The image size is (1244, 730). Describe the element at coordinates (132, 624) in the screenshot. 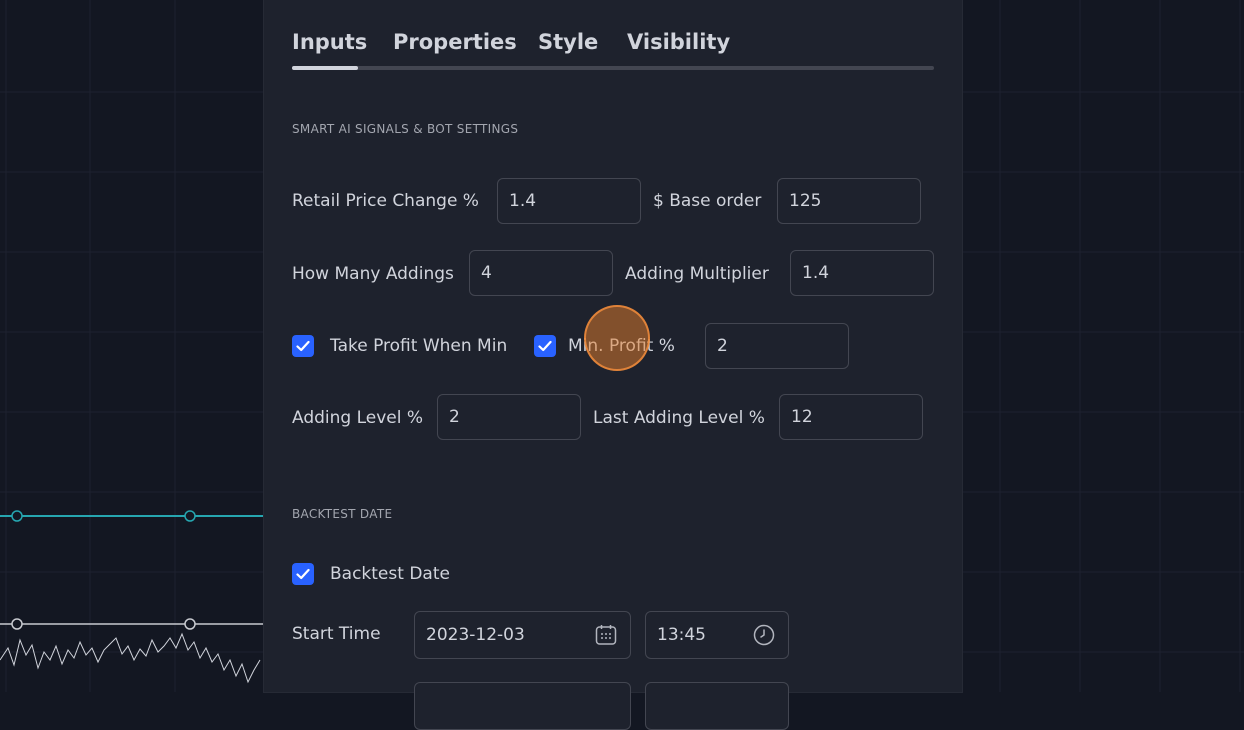

I see `white-drawing-line` at that location.